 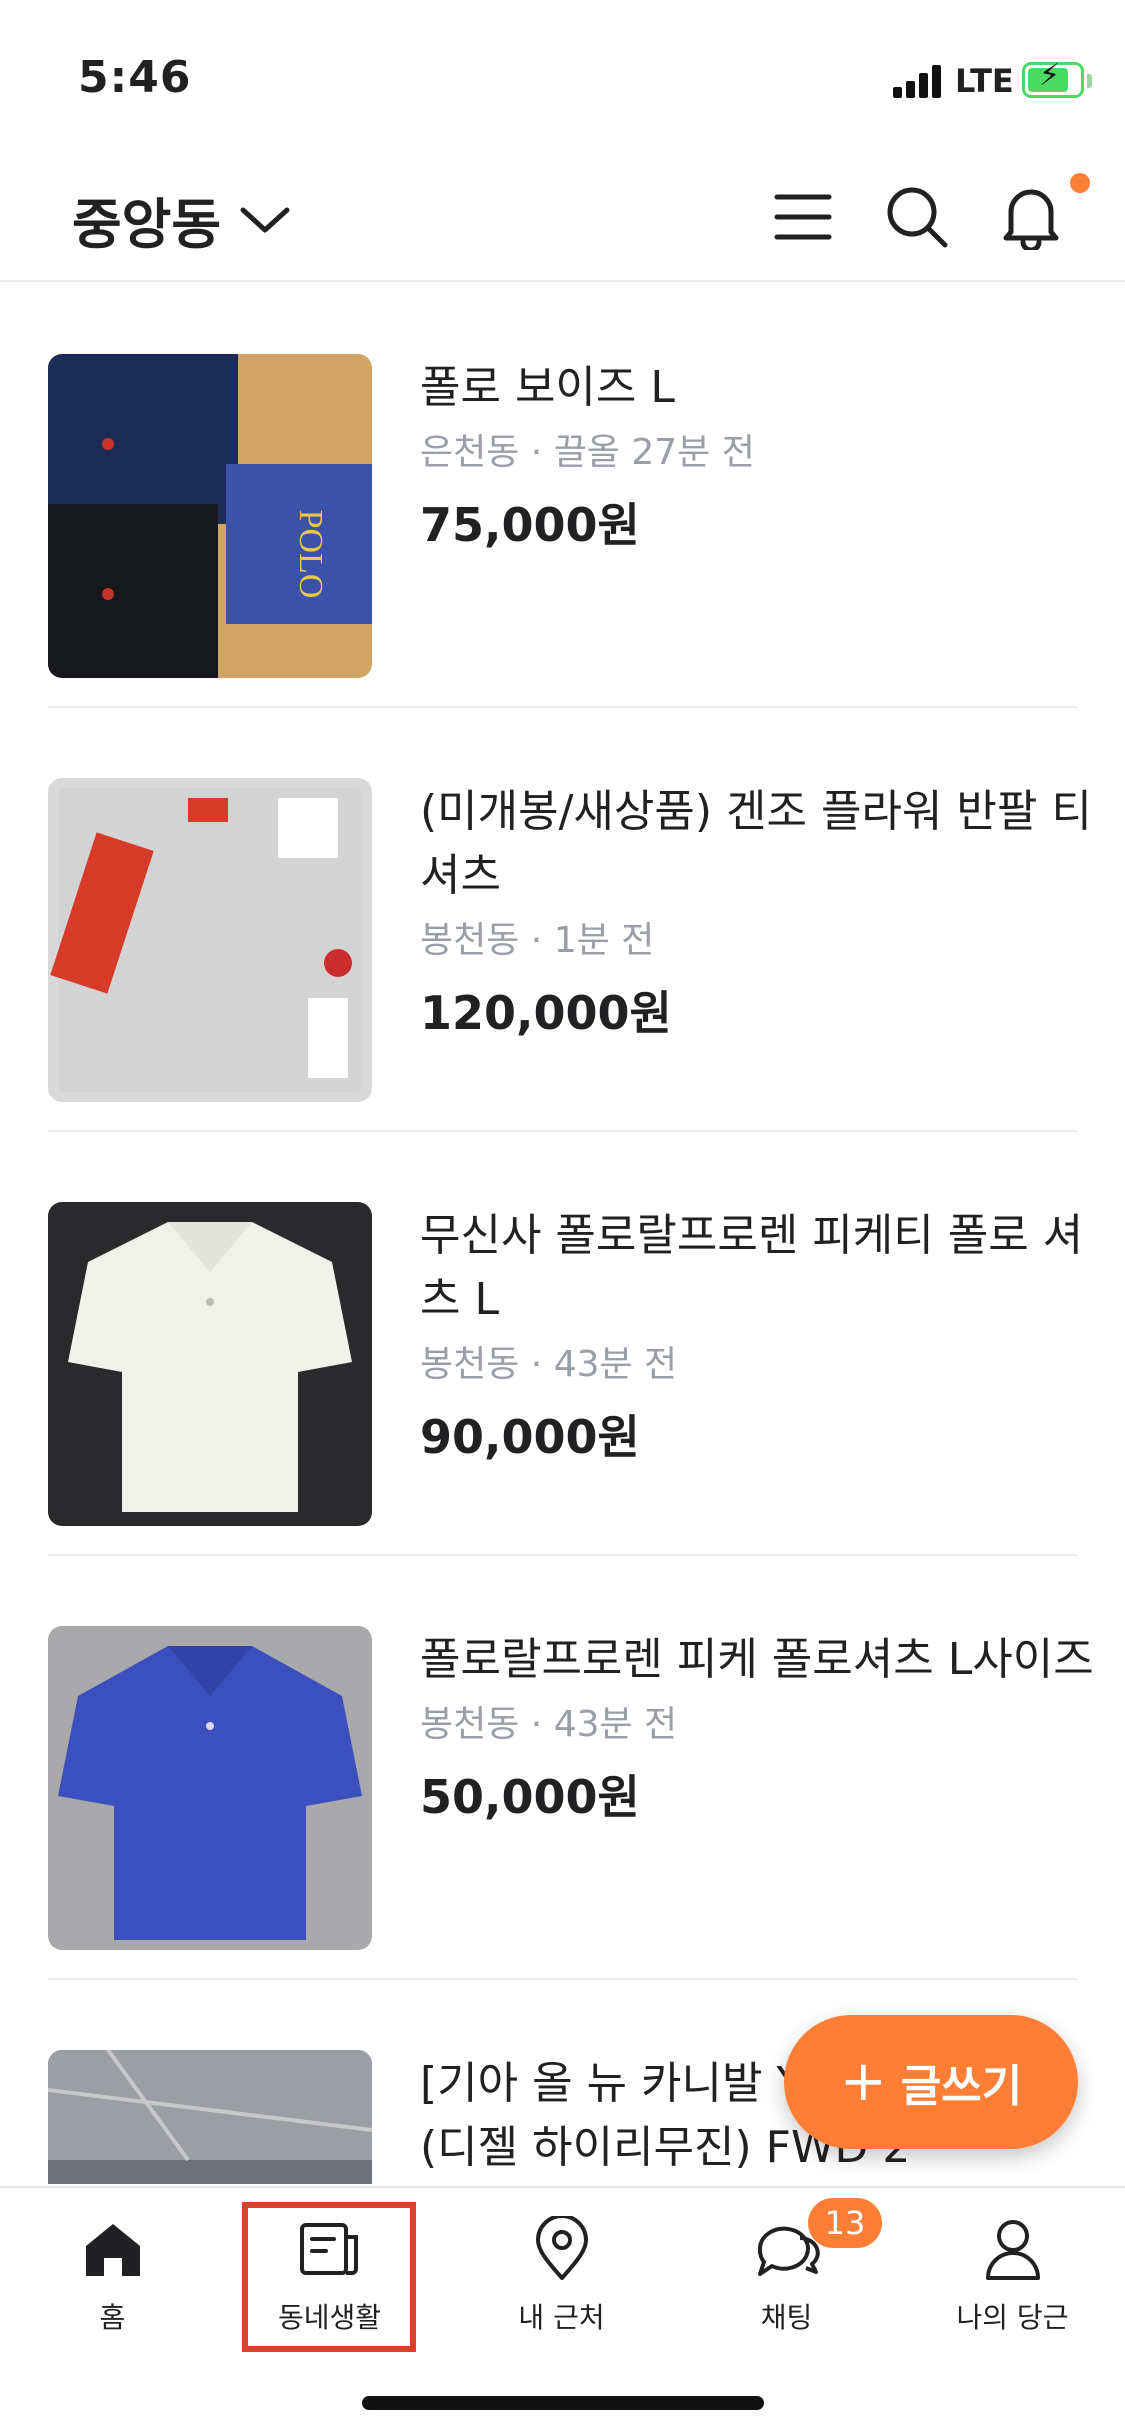 I want to click on search-icon, so click(x=917, y=217).